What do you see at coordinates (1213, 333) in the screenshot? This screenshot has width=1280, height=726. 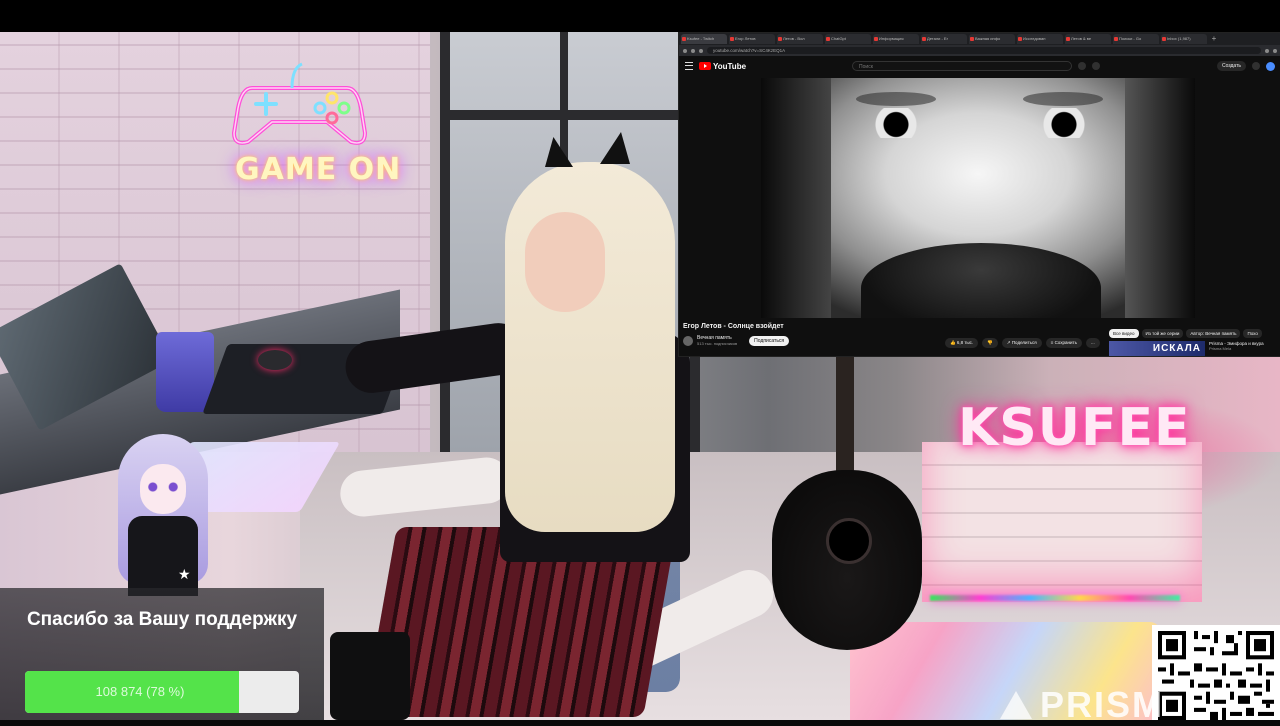 I see `chip-author: Автор: Вечная память` at bounding box center [1213, 333].